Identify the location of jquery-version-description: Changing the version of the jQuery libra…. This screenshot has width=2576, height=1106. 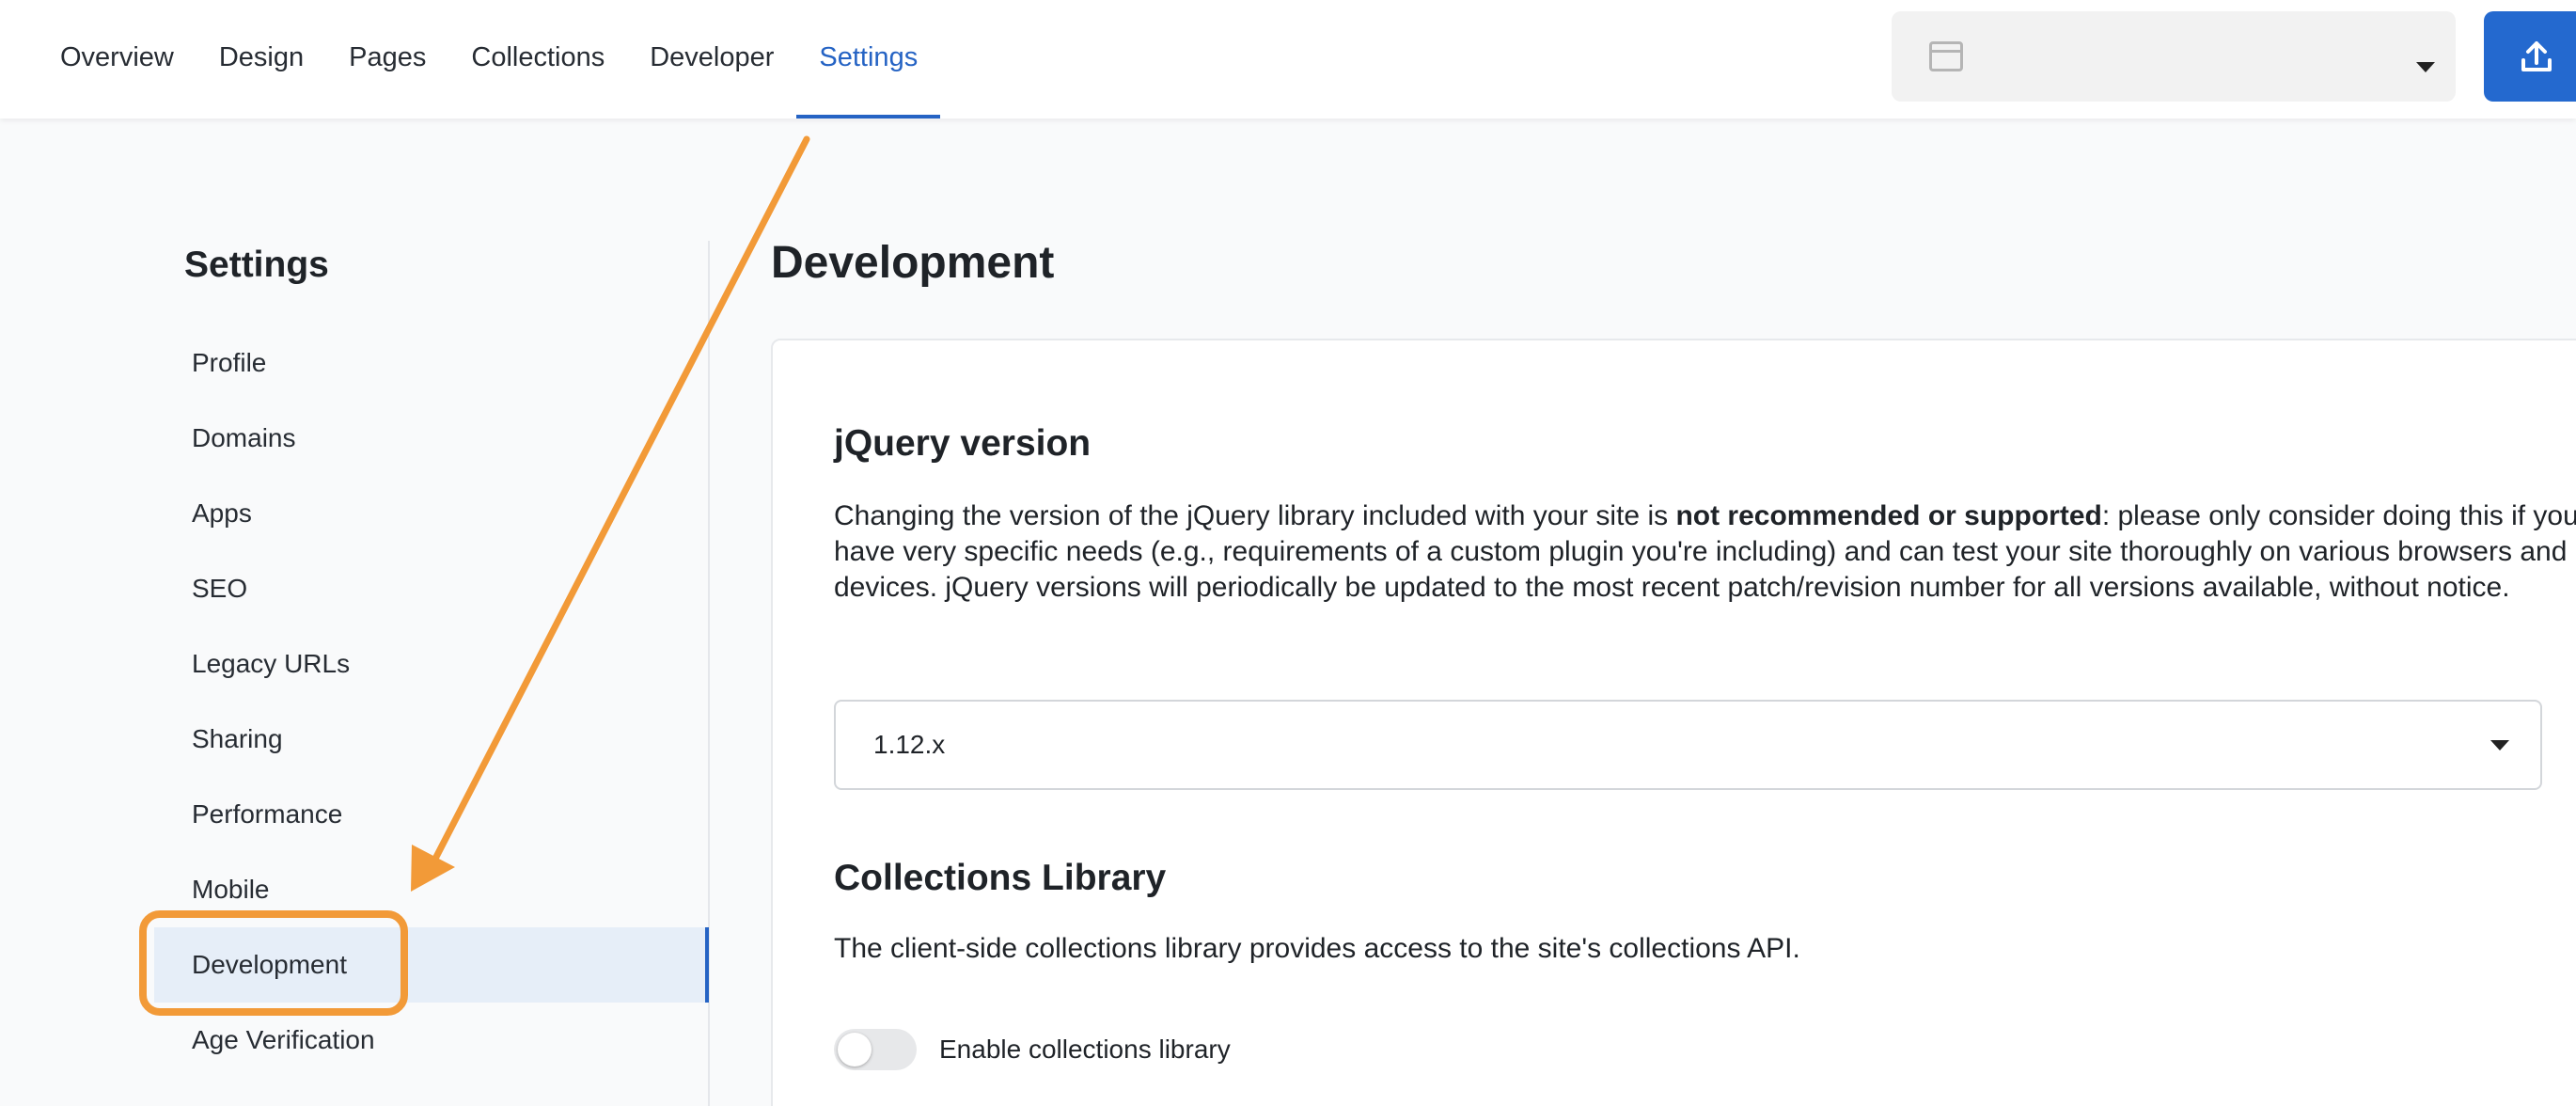
(1705, 551).